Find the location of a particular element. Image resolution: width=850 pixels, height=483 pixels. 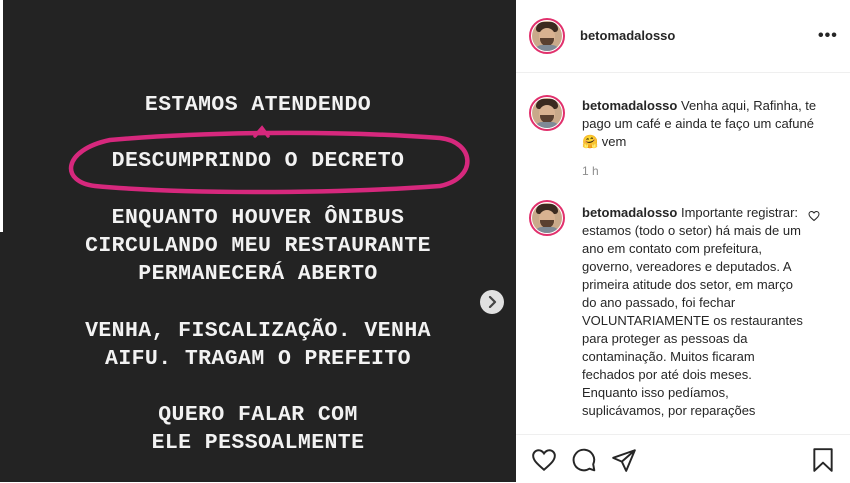

story-line: PERMANECERÁ ABERTO is located at coordinates (258, 274).